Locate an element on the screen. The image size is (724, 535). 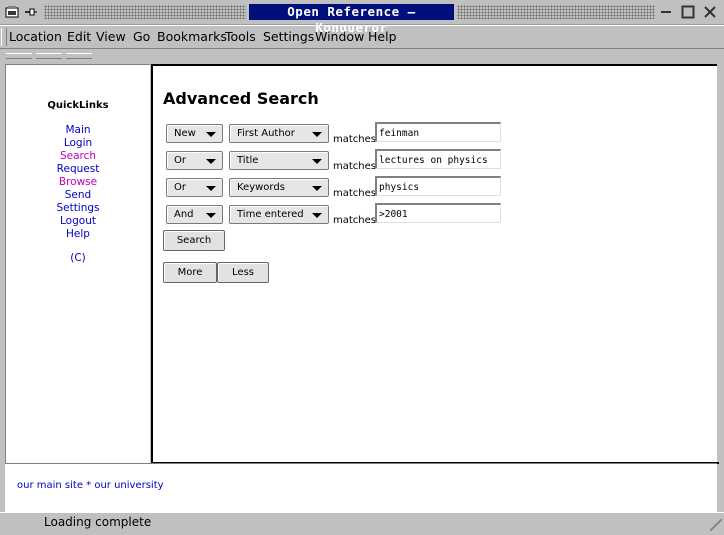
copyright-link: (C) is located at coordinates (78, 258).